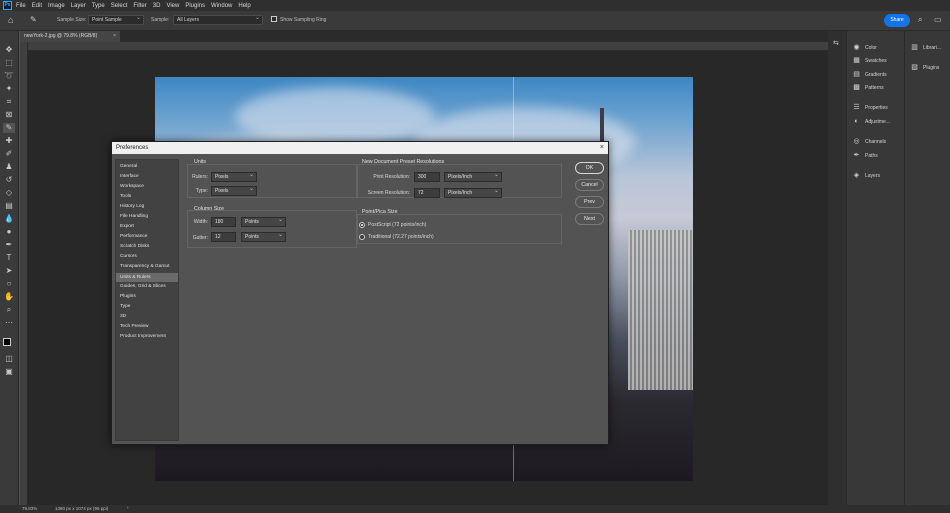 This screenshot has width=950, height=513. Describe the element at coordinates (401, 237) in the screenshot. I see `traditional-label: Traditional (72.27 points/inch)` at that location.